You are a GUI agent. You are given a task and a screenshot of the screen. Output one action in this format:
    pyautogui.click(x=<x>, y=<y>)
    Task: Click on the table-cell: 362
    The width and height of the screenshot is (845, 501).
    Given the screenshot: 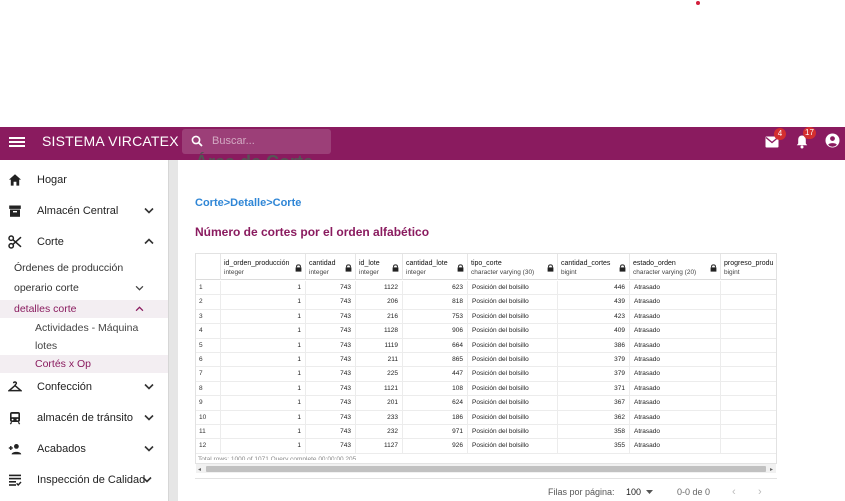 What is the action you would take?
    pyautogui.click(x=594, y=417)
    